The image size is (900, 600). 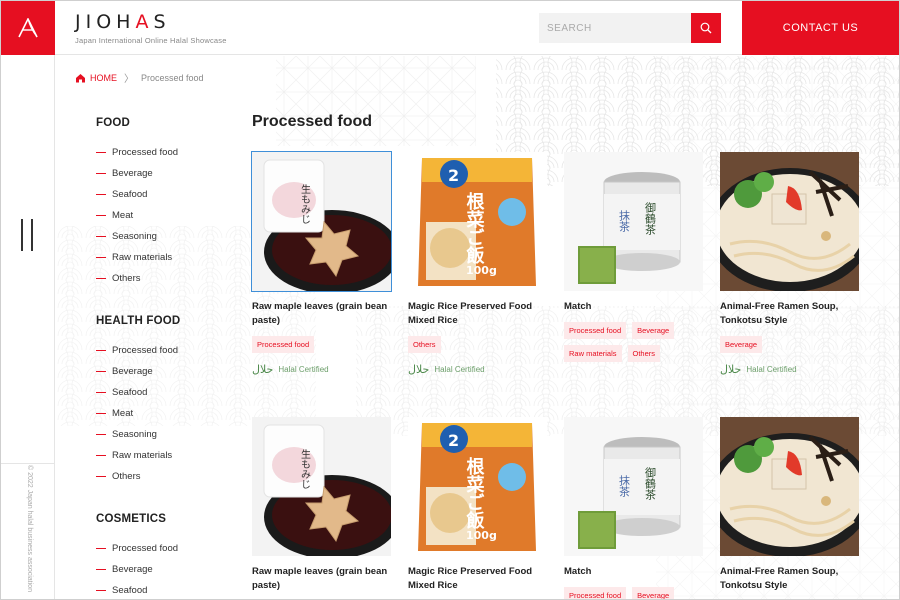 What do you see at coordinates (103, 77) in the screenshot?
I see `breadcrumb-home-label: HOME` at bounding box center [103, 77].